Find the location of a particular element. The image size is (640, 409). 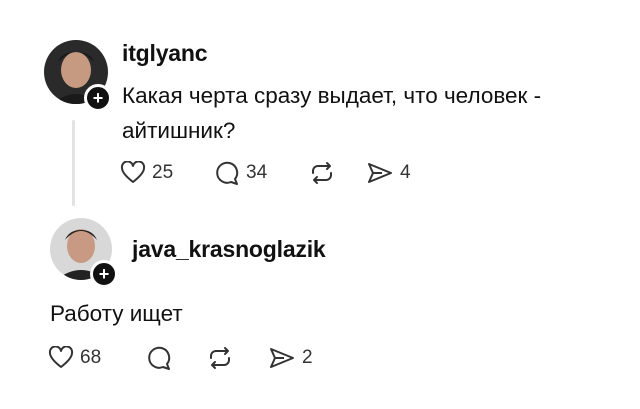

share-button: 4 is located at coordinates (388, 173).